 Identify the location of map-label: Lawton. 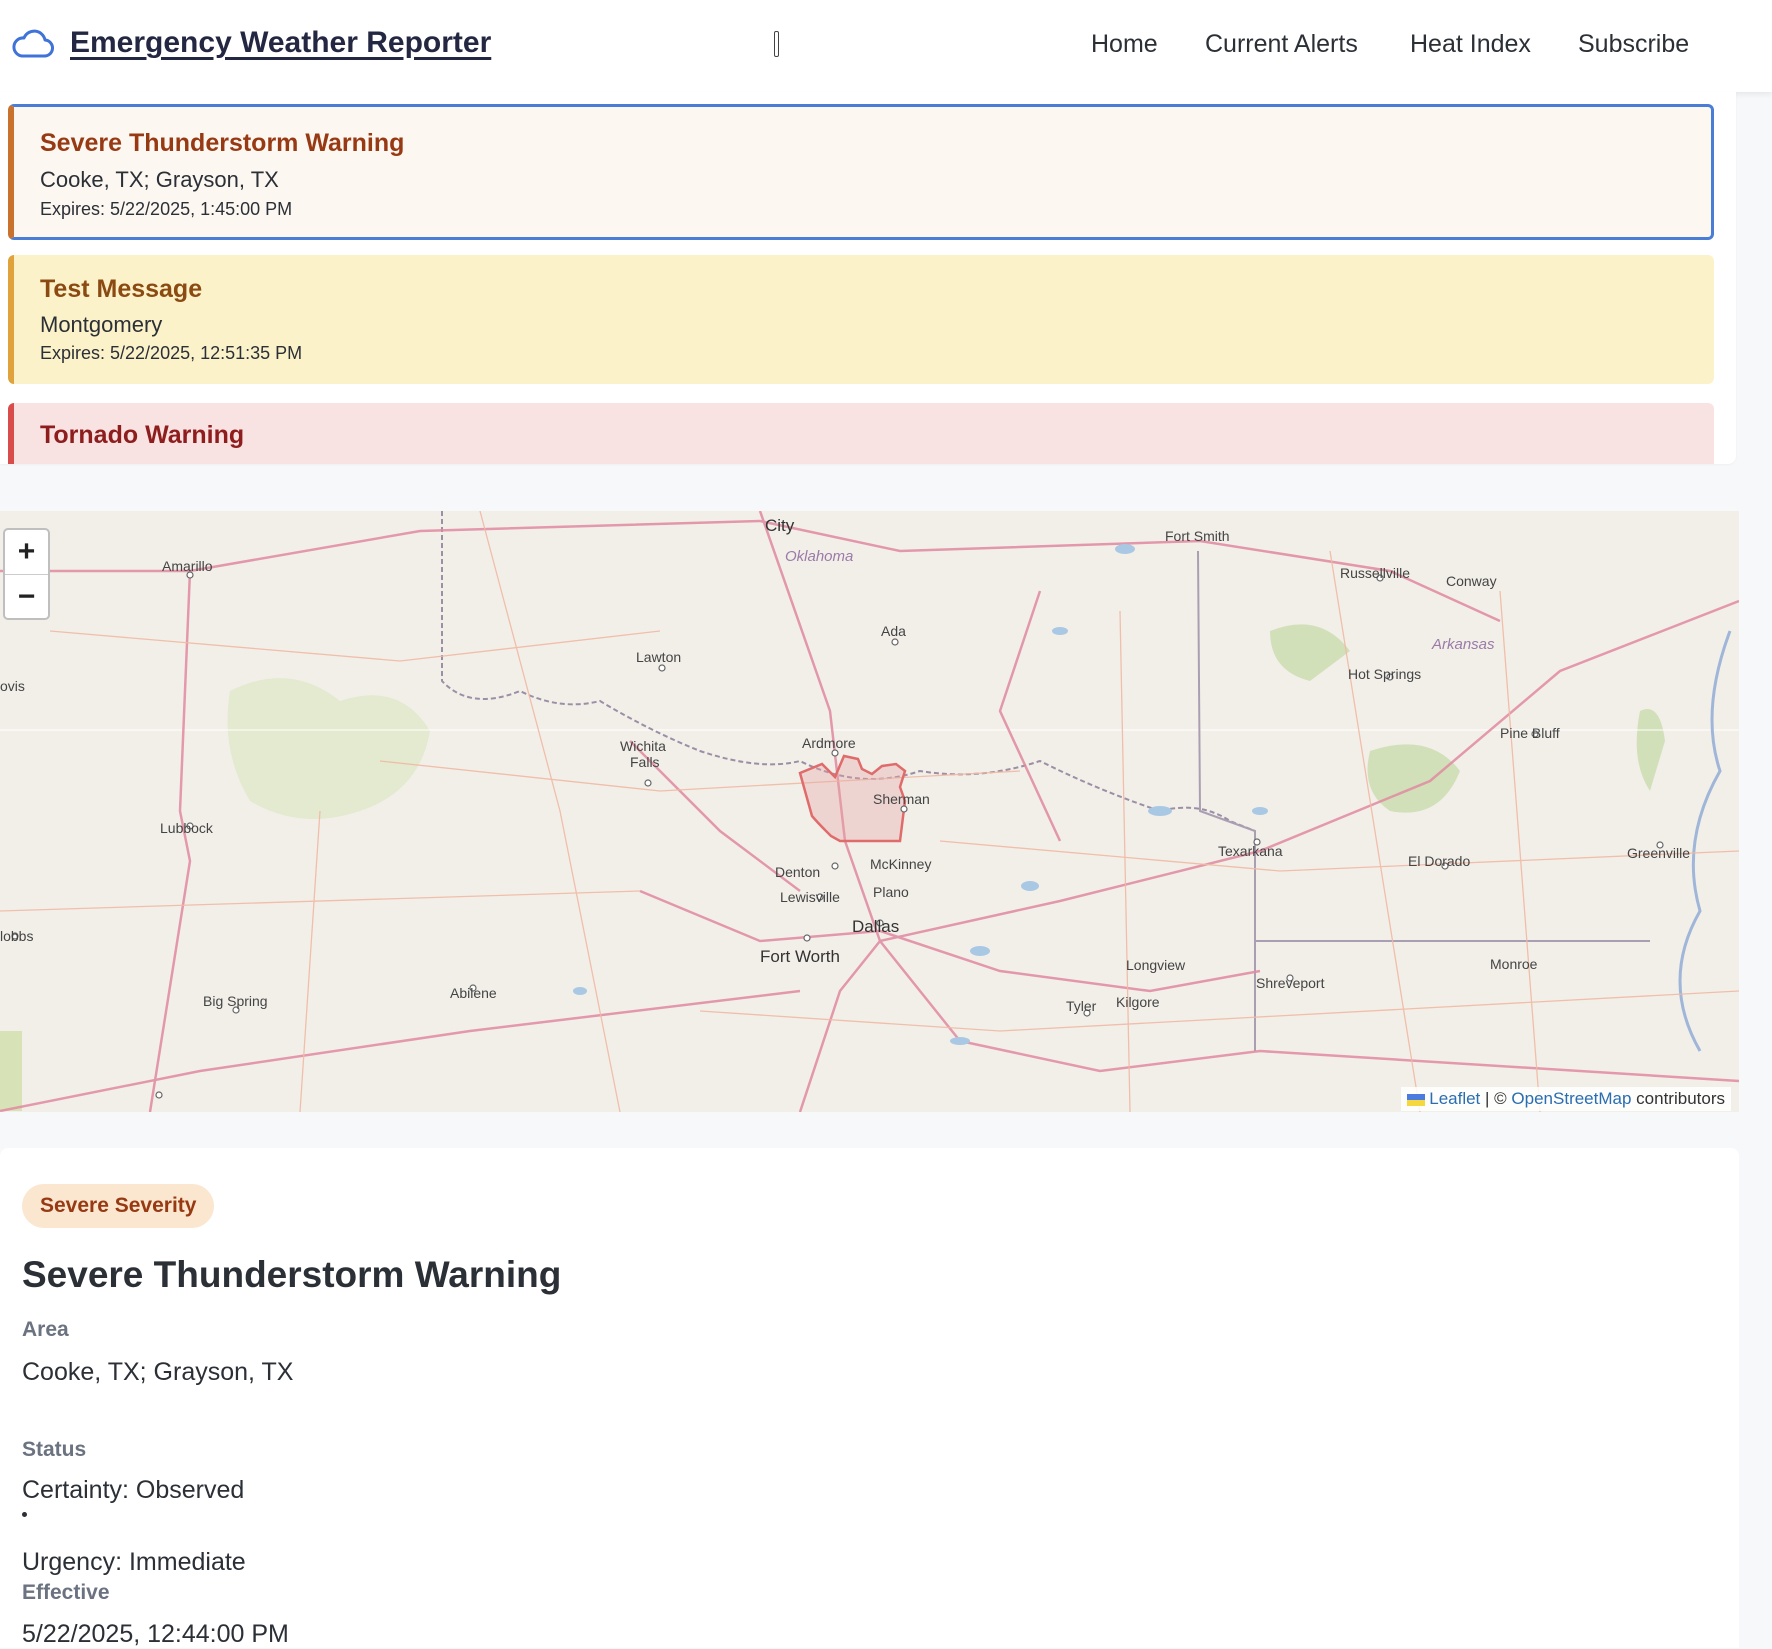
(658, 657).